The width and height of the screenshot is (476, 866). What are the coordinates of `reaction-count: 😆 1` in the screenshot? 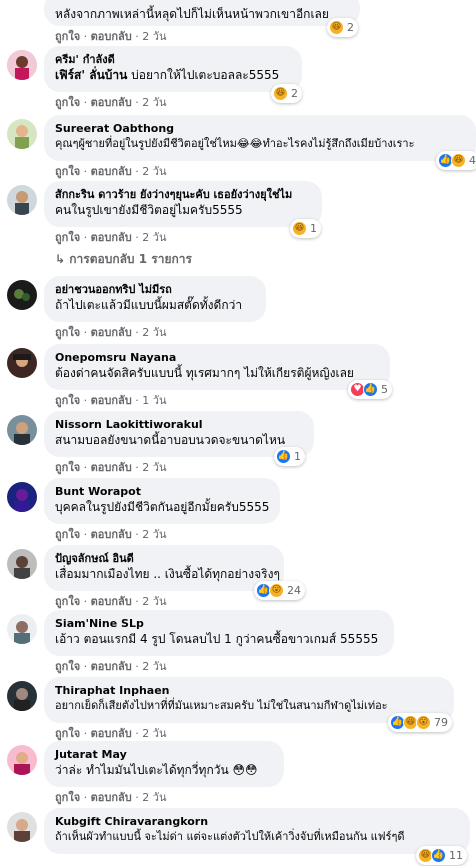 It's located at (305, 228).